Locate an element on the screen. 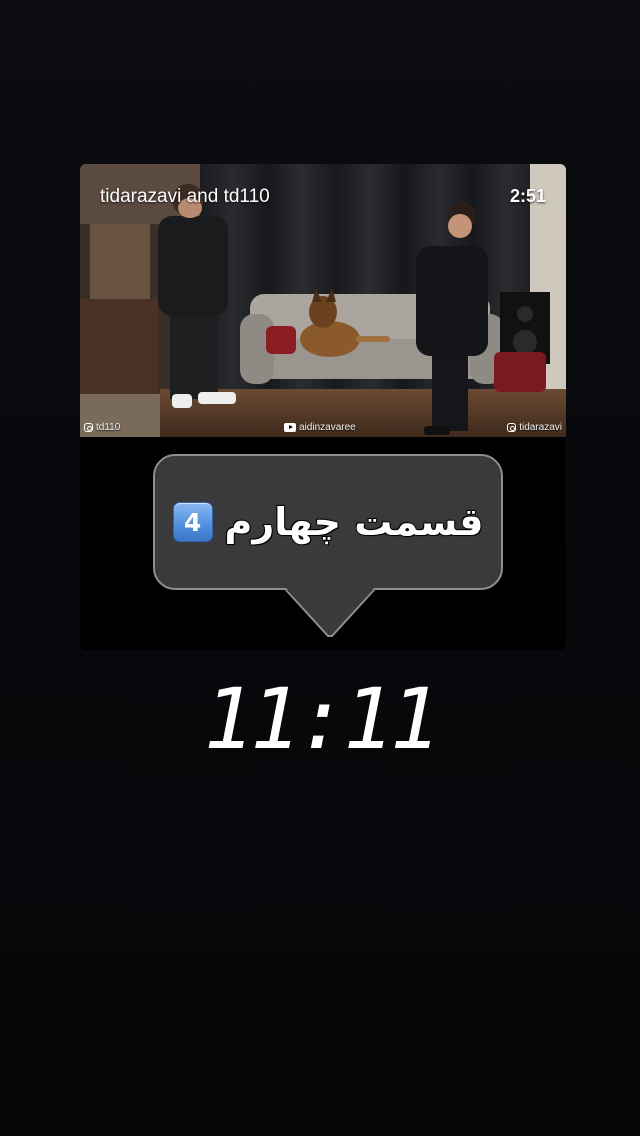  speech-bubble-tail is located at coordinates (330, 612).